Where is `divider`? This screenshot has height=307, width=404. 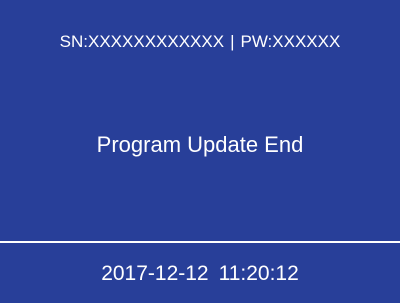
divider is located at coordinates (200, 242).